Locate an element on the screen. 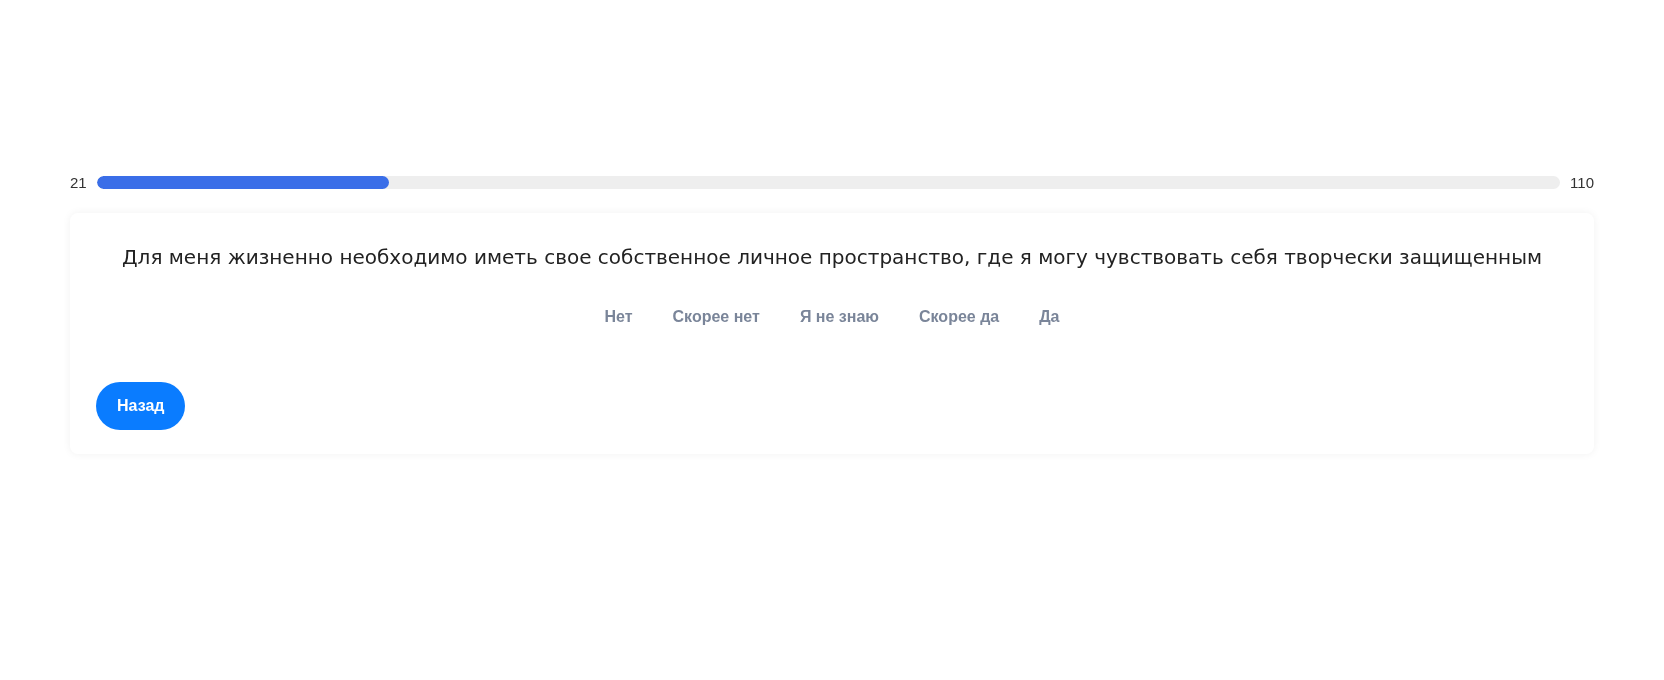 The height and width of the screenshot is (680, 1664). current-question-number: 21 is located at coordinates (78, 182).